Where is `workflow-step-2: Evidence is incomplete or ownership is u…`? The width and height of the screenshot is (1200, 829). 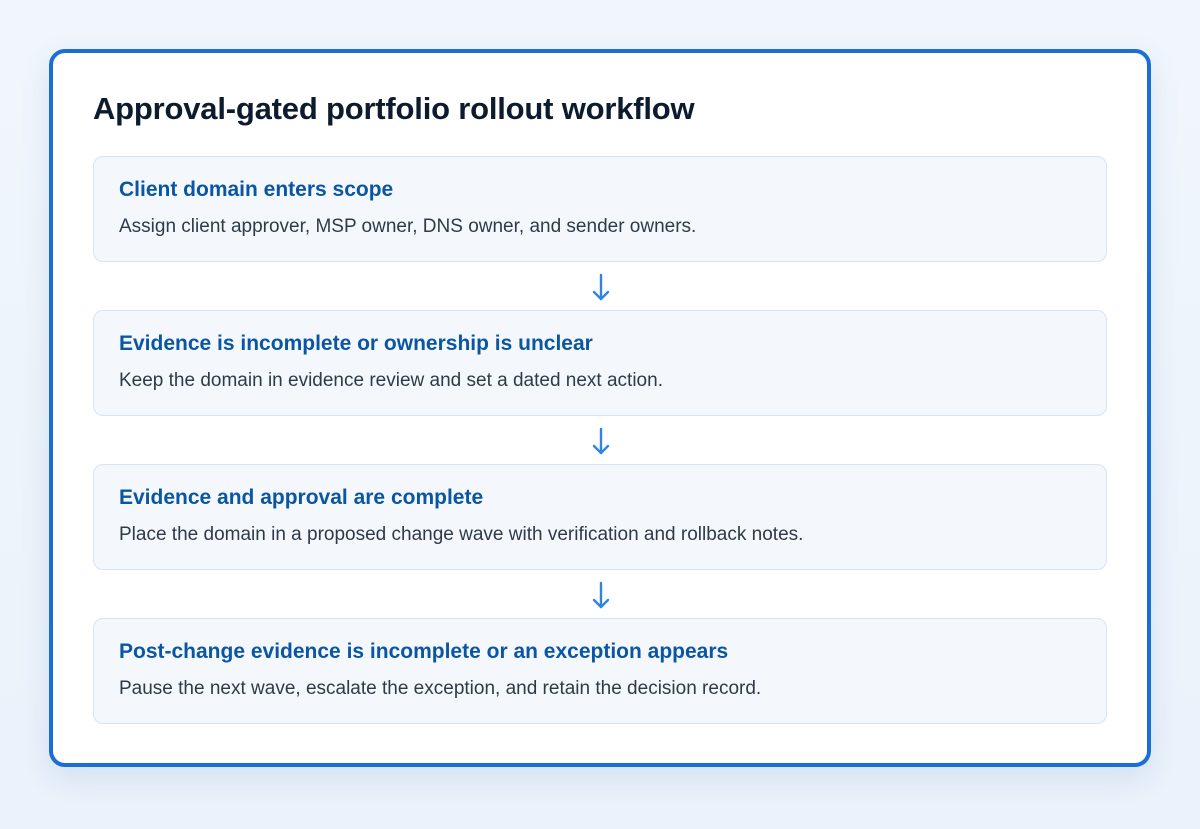
workflow-step-2: Evidence is incomplete or ownership is u… is located at coordinates (600, 363).